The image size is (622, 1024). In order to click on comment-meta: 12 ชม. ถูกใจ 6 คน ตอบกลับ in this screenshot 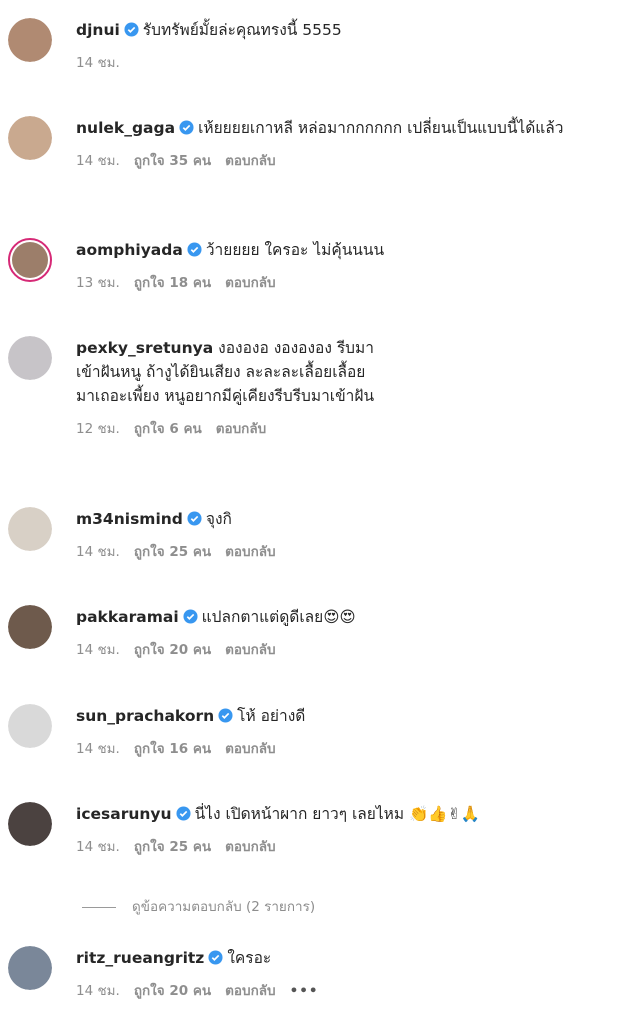, I will do `click(226, 429)`.